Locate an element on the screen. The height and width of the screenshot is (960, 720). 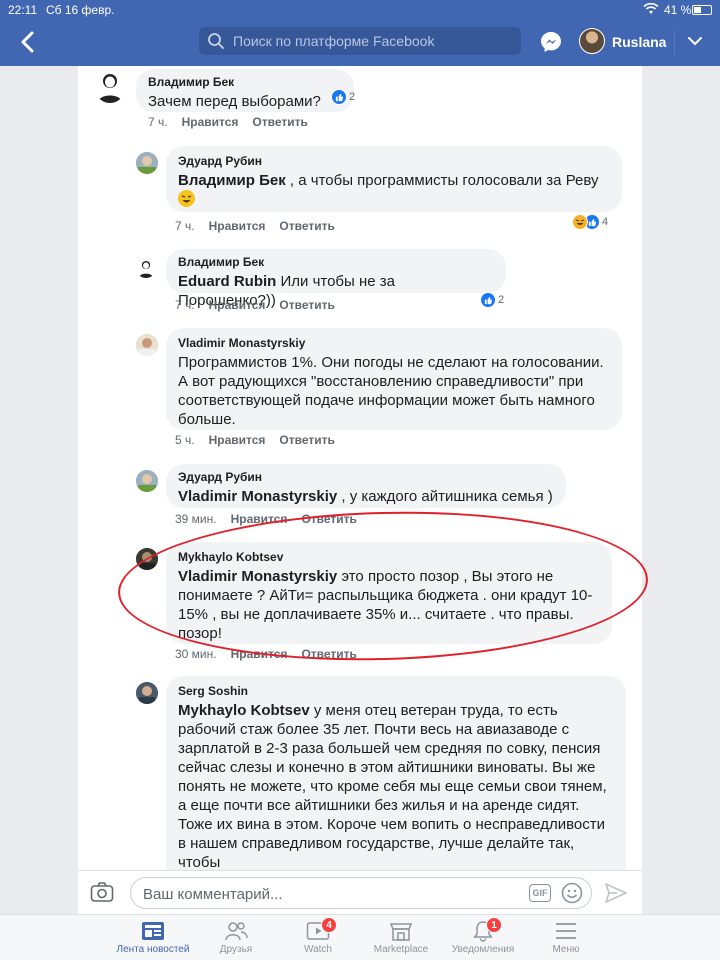
notification-badge: 1 is located at coordinates (494, 925).